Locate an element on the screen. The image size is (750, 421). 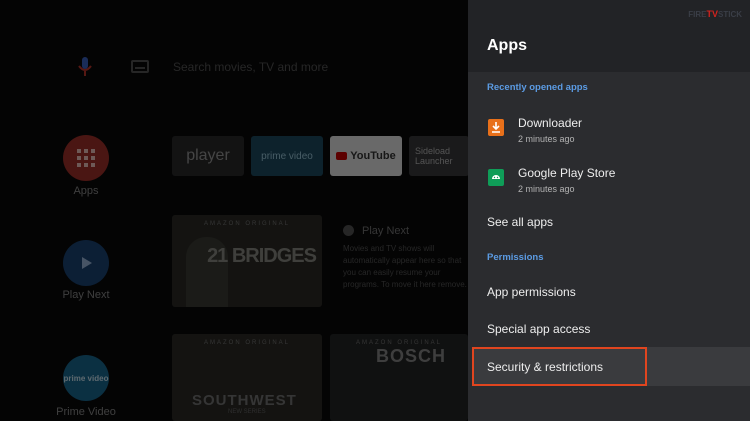
poster-bosch: AMAZON ORIGINAL BOSCH is located at coordinates (399, 377).